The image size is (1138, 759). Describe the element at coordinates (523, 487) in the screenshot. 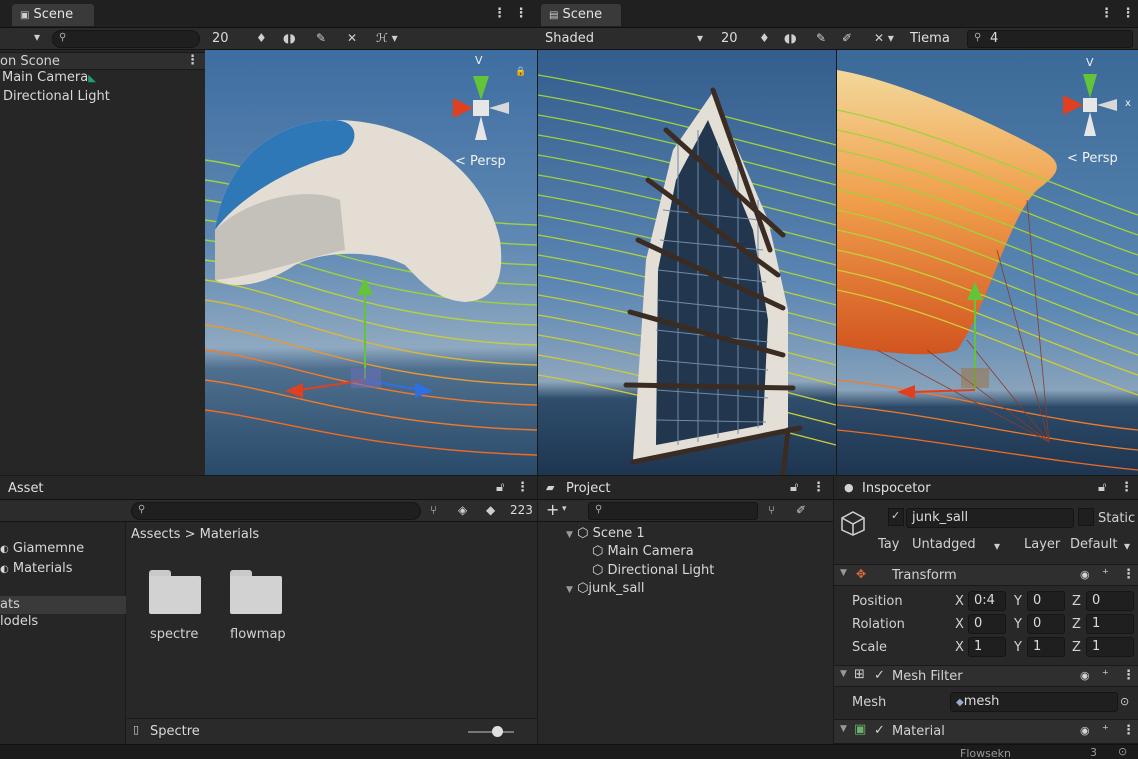

I see `asset-menu-icon: ⋮` at that location.